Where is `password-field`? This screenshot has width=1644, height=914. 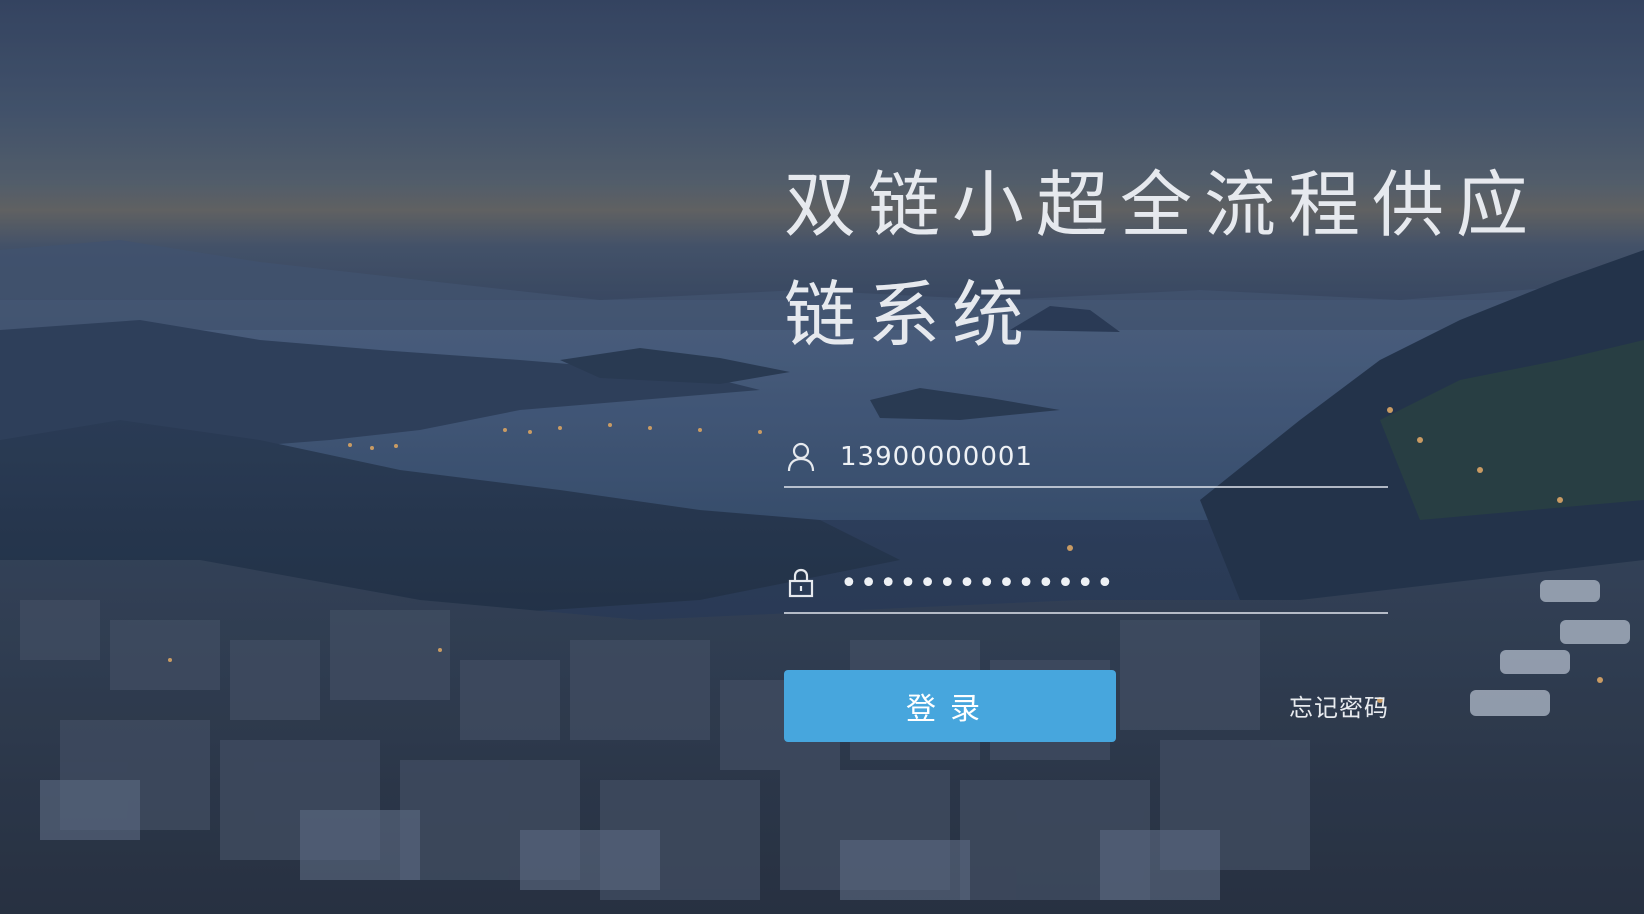 password-field is located at coordinates (1086, 584).